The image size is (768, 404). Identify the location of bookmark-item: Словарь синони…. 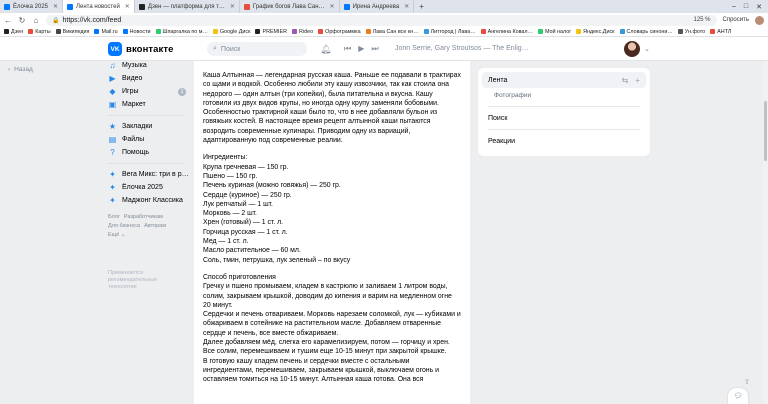
(646, 32).